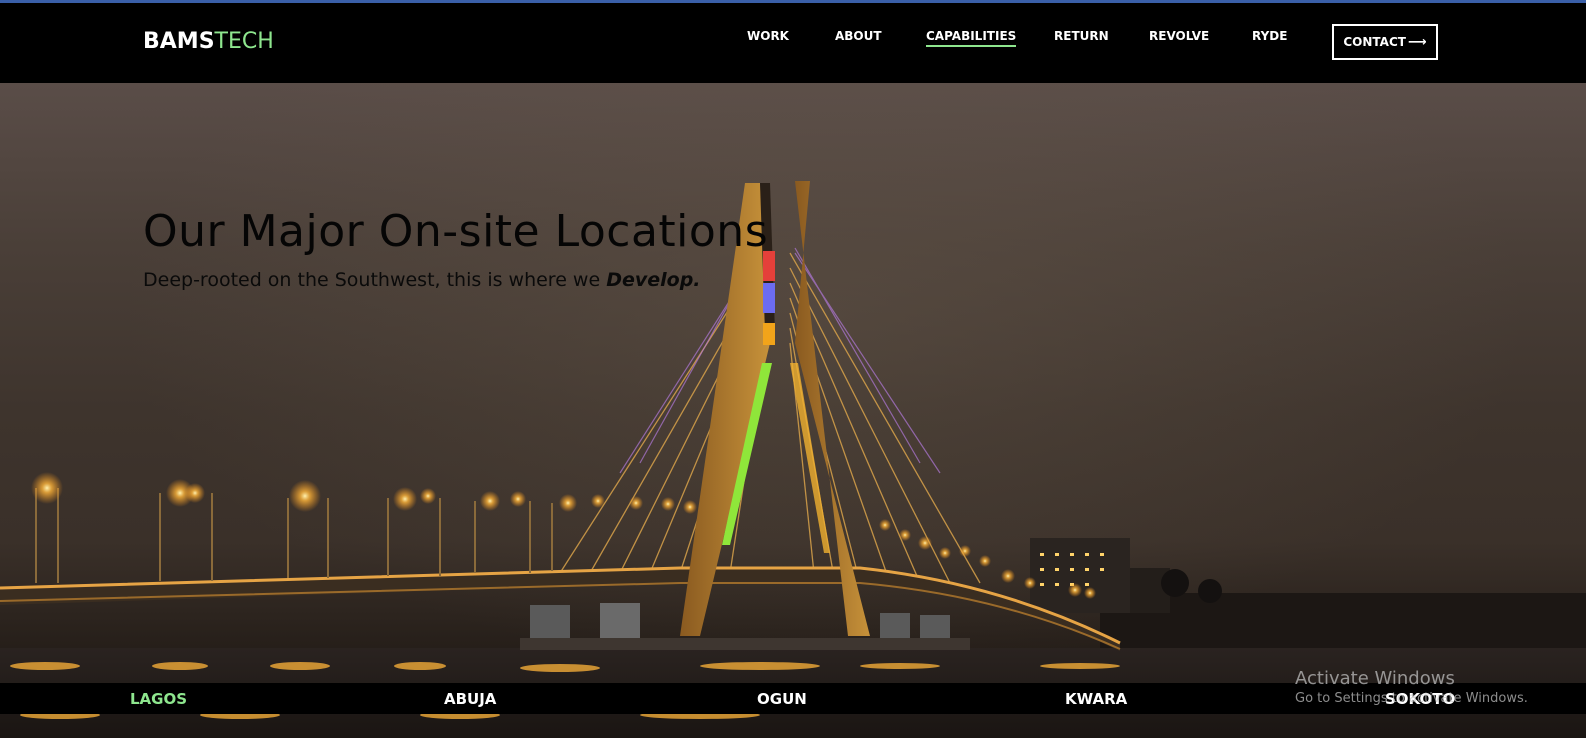 The image size is (1586, 738). I want to click on location-lagos: LAGOS, so click(158, 699).